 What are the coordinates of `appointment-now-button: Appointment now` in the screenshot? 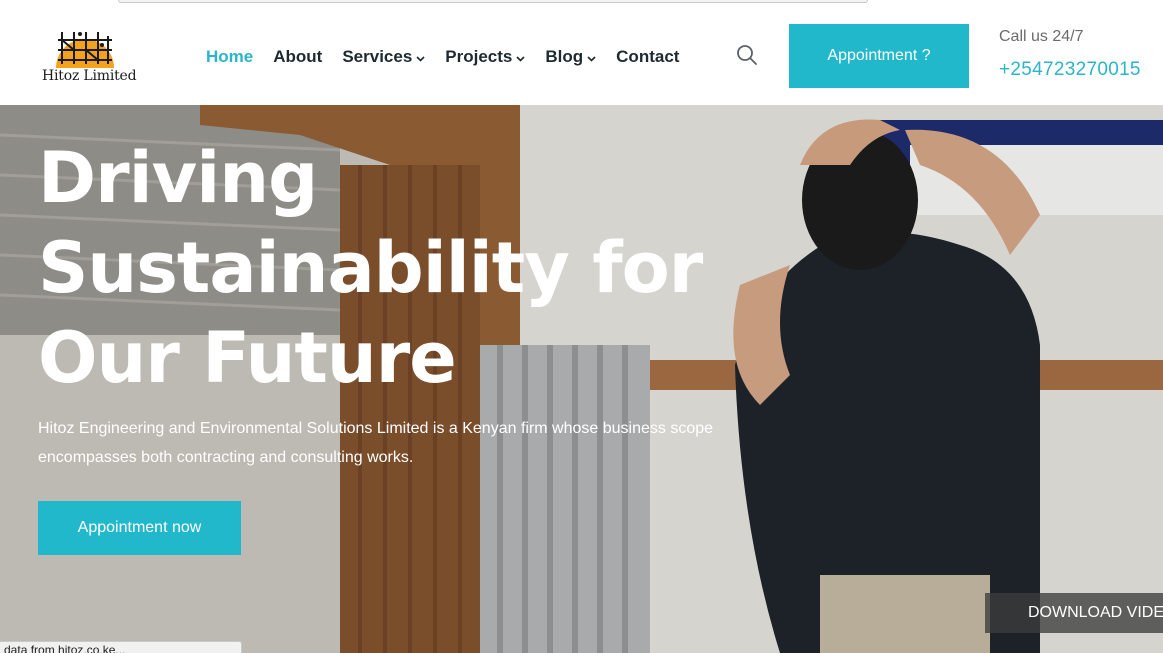 It's located at (139, 528).